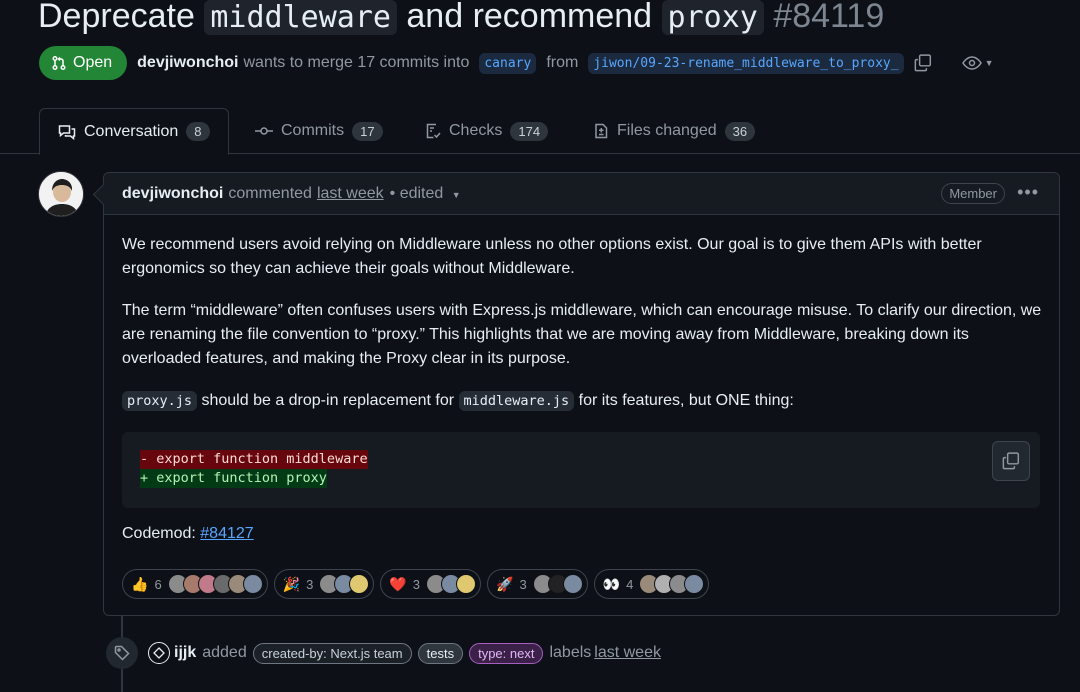  I want to click on comment-author-avatar, so click(61, 194).